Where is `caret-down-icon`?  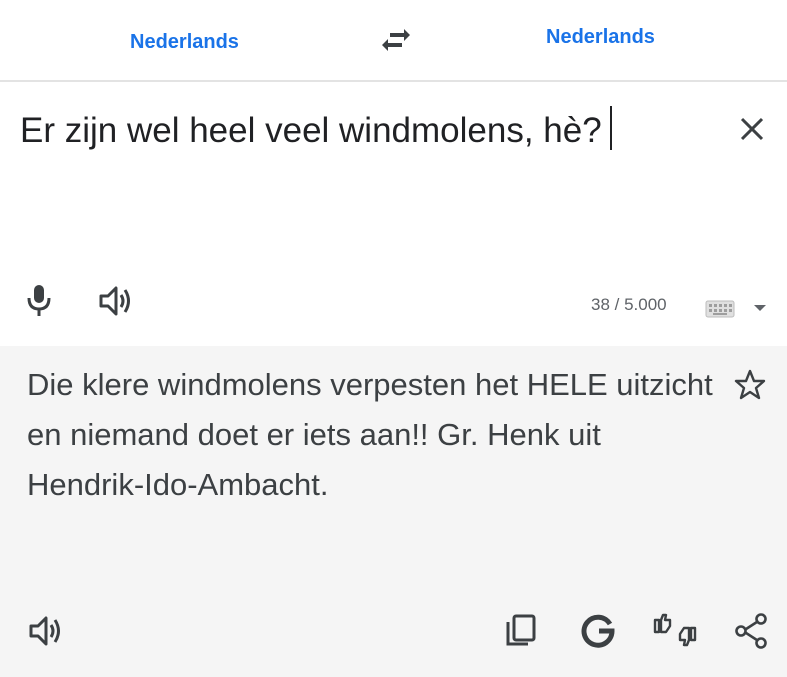 caret-down-icon is located at coordinates (760, 308).